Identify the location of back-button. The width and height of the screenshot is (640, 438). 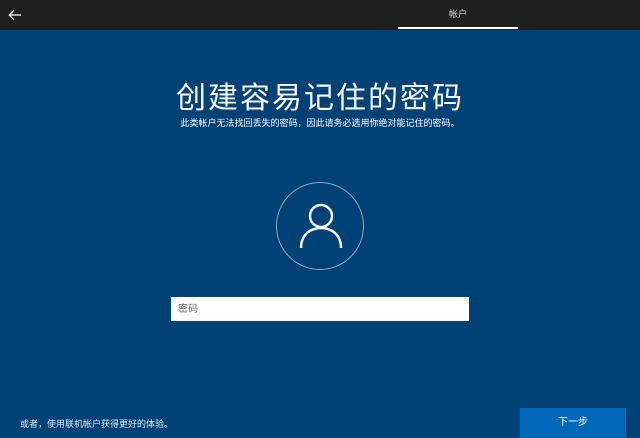
(15, 15).